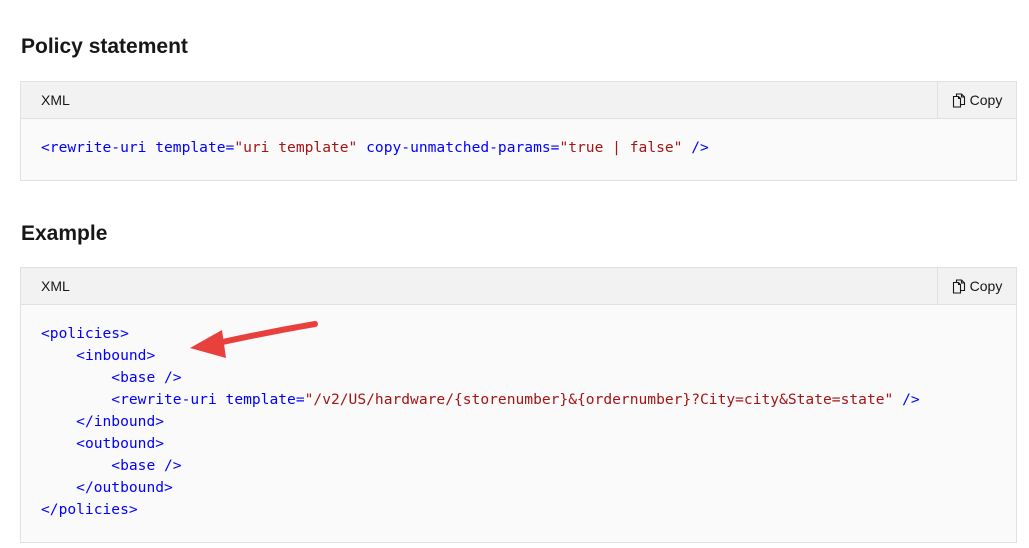 The height and width of the screenshot is (548, 1029). Describe the element at coordinates (621, 147) in the screenshot. I see `xml-value: "true | false"` at that location.